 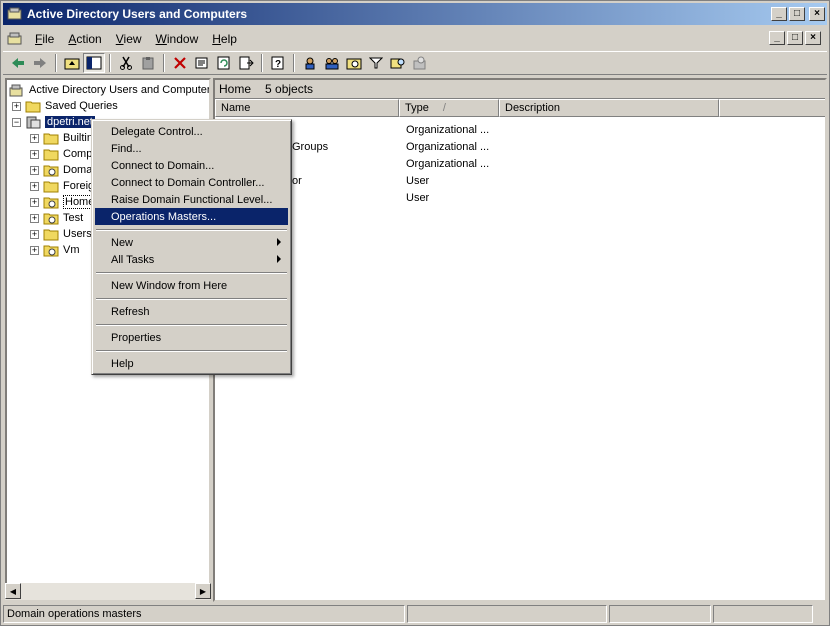 What do you see at coordinates (15, 39) in the screenshot?
I see `mmc-console-icon` at bounding box center [15, 39].